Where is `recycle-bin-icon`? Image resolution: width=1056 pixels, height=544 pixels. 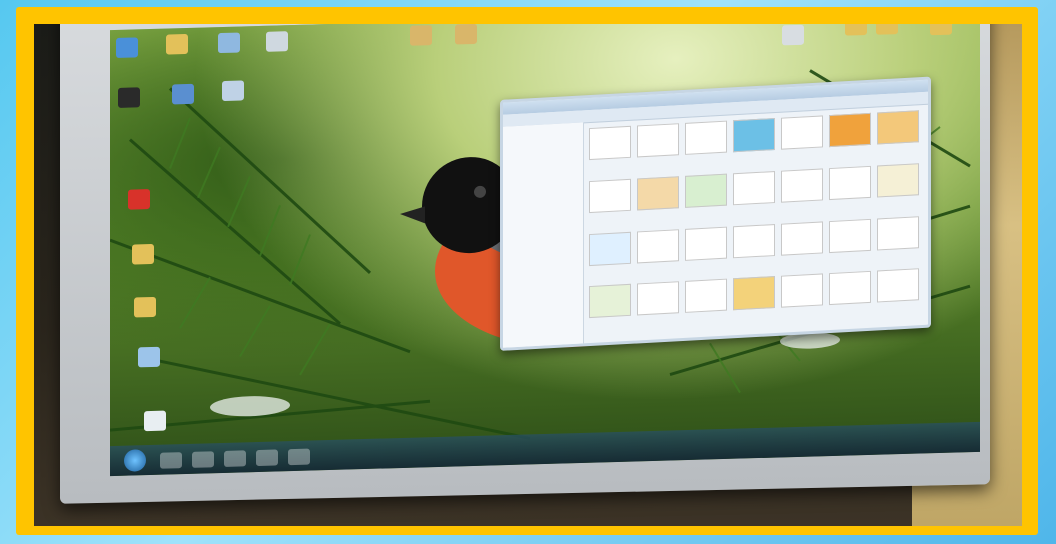 recycle-bin-icon is located at coordinates (233, 91).